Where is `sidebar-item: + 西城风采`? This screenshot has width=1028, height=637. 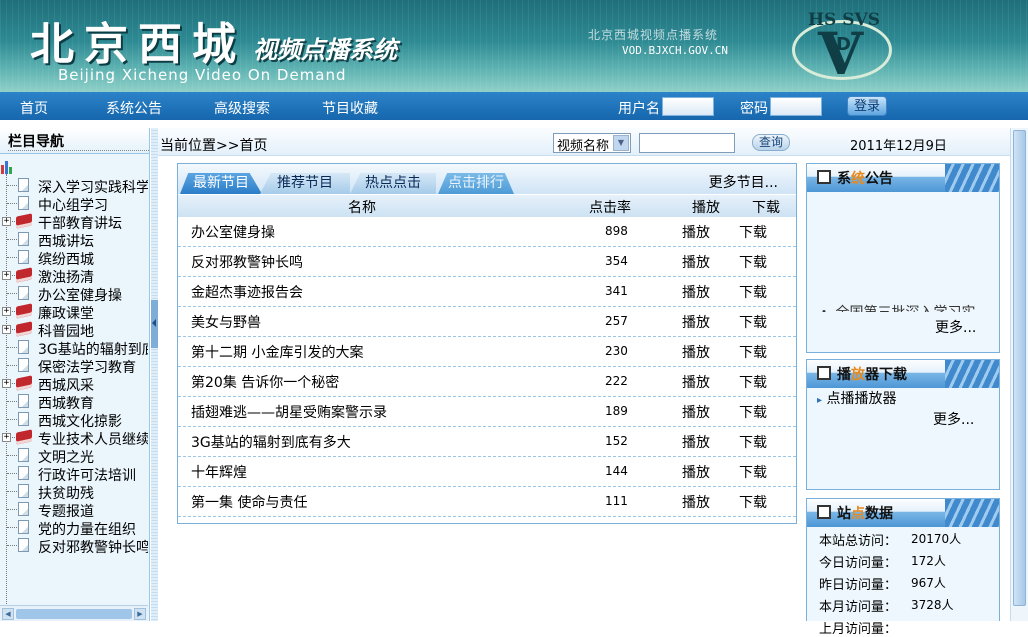
sidebar-item: + 西城风采 is located at coordinates (74, 384).